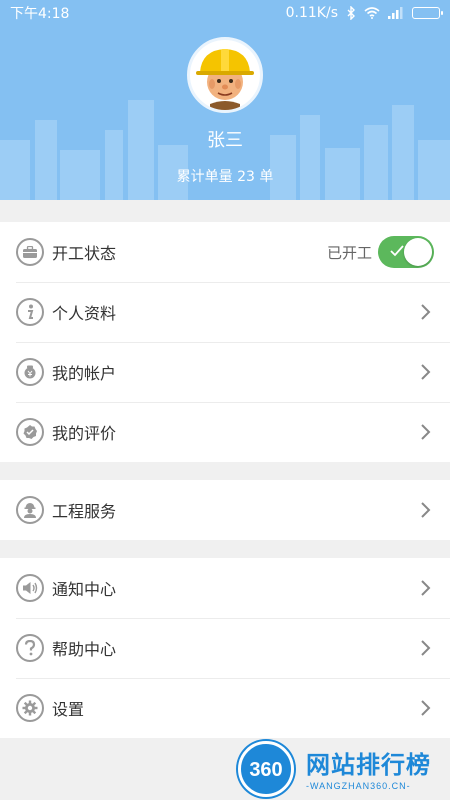 The height and width of the screenshot is (800, 450). I want to click on work-status-text: 已开工, so click(349, 252).